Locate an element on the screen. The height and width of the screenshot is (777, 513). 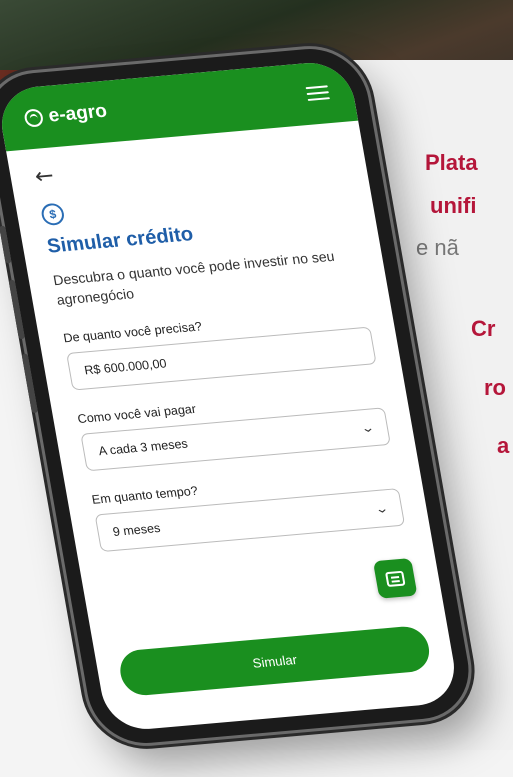
payment-value: A cada 3 meses is located at coordinates (143, 447).